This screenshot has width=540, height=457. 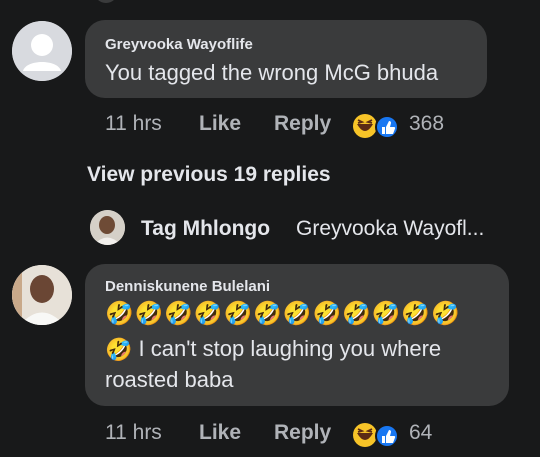 What do you see at coordinates (272, 72) in the screenshot?
I see `comment-text: You tagged the wrong McG bhuda` at bounding box center [272, 72].